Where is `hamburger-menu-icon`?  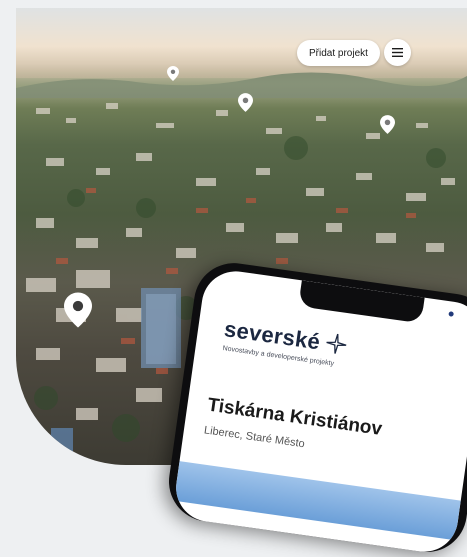
hamburger-menu-icon is located at coordinates (397, 52).